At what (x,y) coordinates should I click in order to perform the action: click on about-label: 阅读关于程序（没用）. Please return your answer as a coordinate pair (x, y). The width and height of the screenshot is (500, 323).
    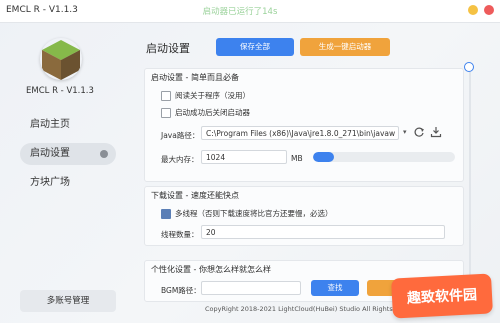
    Looking at the image, I should click on (212, 95).